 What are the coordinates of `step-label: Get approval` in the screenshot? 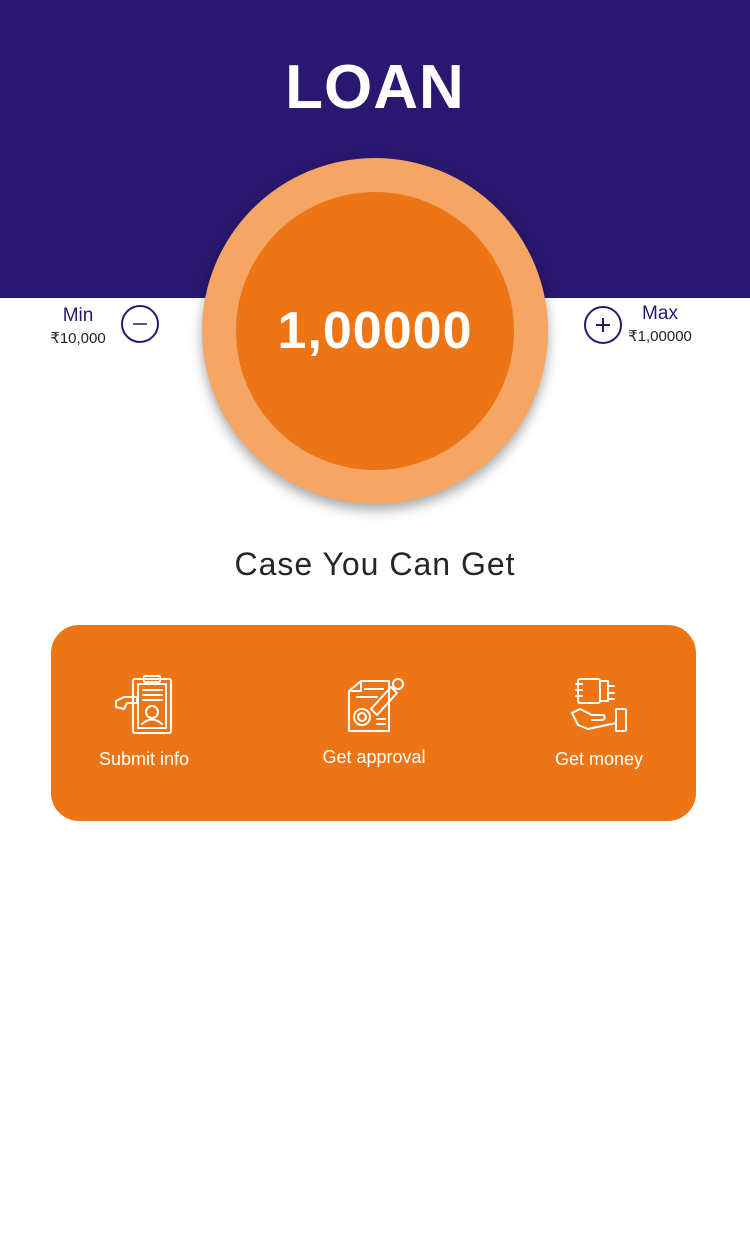 It's located at (374, 757).